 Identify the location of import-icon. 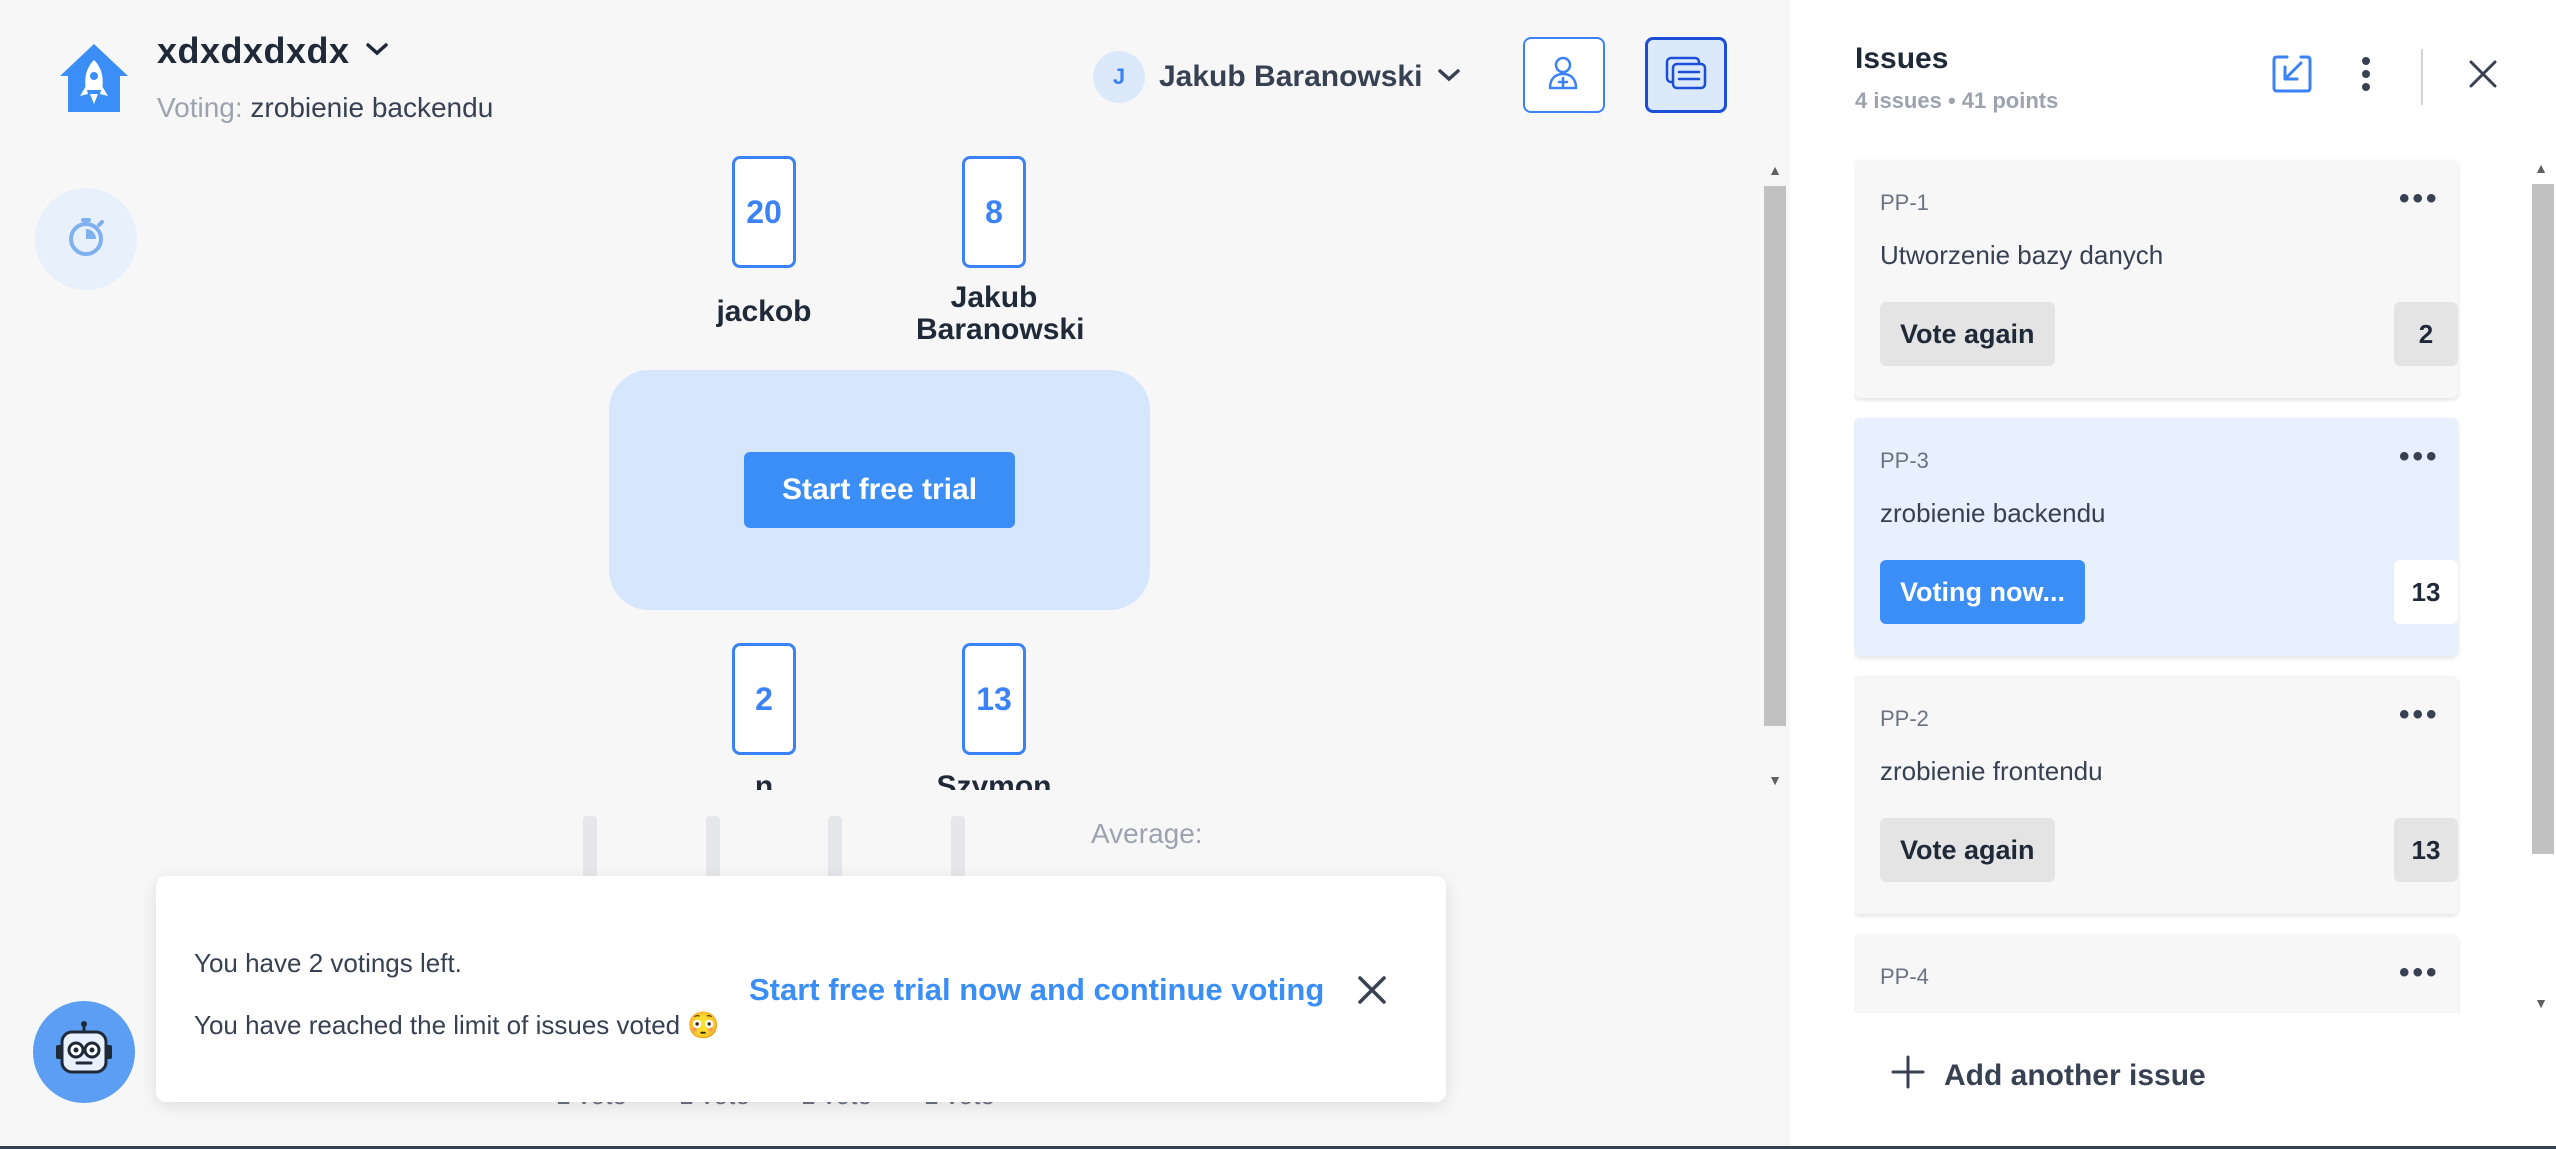
(2292, 76).